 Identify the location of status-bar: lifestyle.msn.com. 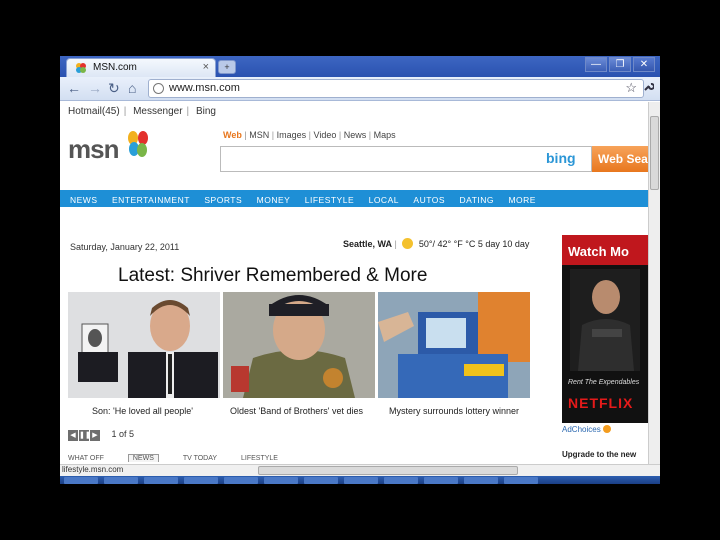
(360, 470).